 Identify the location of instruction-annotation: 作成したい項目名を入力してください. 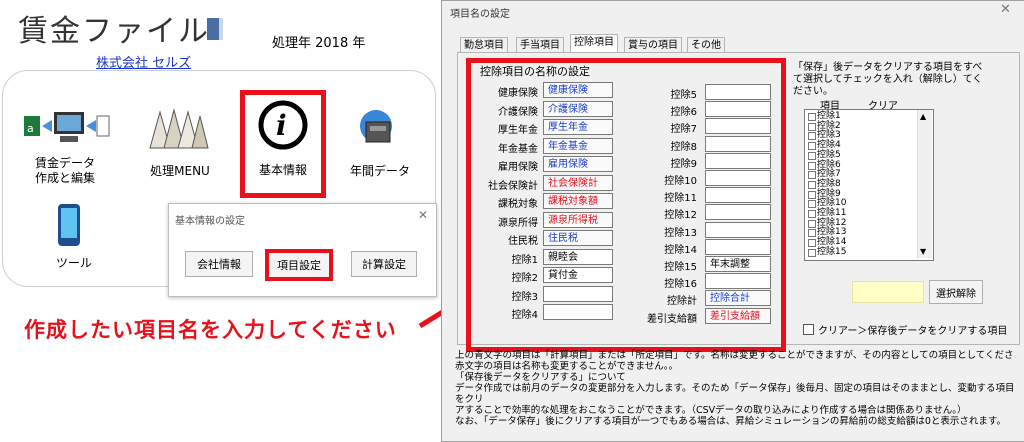
(210, 330).